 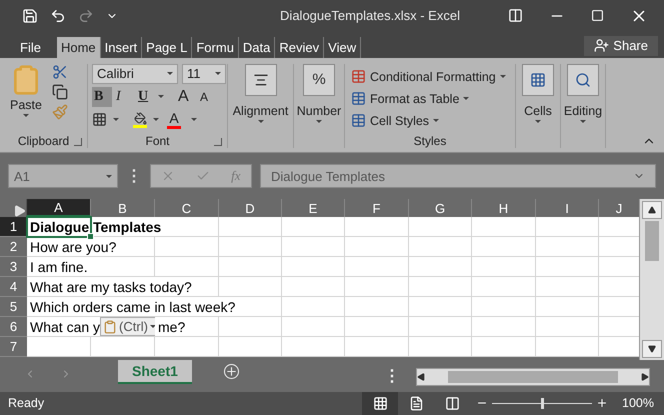 What do you see at coordinates (124, 96) in the screenshot?
I see `italic-button: I` at bounding box center [124, 96].